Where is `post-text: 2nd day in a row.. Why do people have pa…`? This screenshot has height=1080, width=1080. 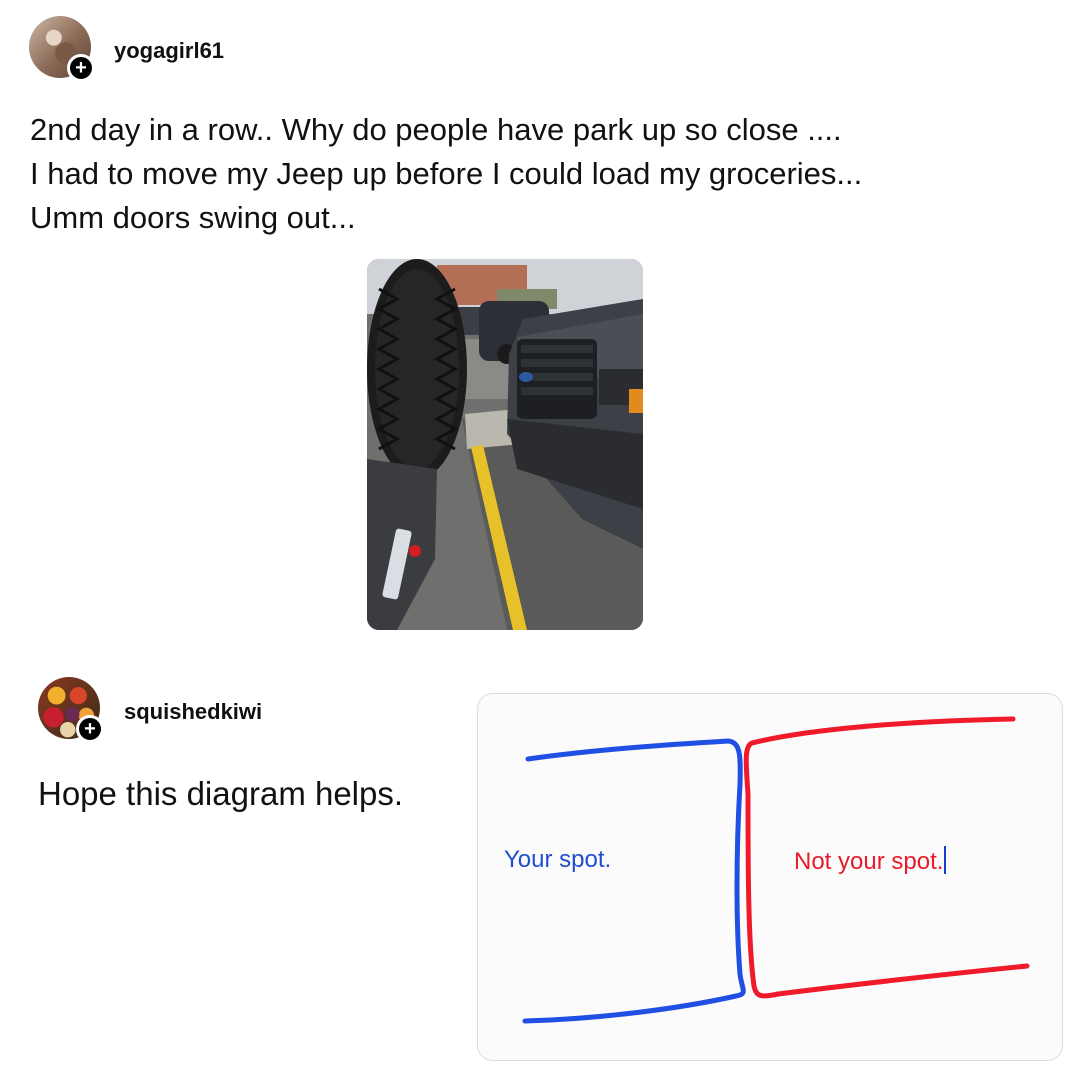
post-text: 2nd day in a row.. Why do people have pa… is located at coordinates (446, 174).